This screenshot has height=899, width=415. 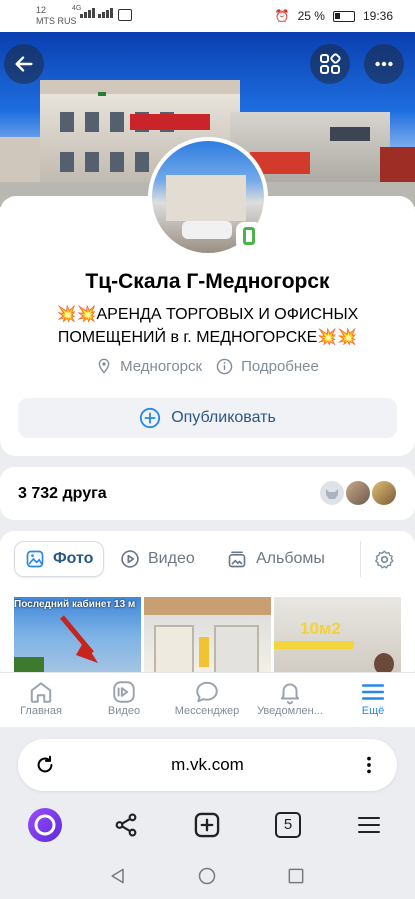 I want to click on arrow-graphic, so click(x=79, y=639).